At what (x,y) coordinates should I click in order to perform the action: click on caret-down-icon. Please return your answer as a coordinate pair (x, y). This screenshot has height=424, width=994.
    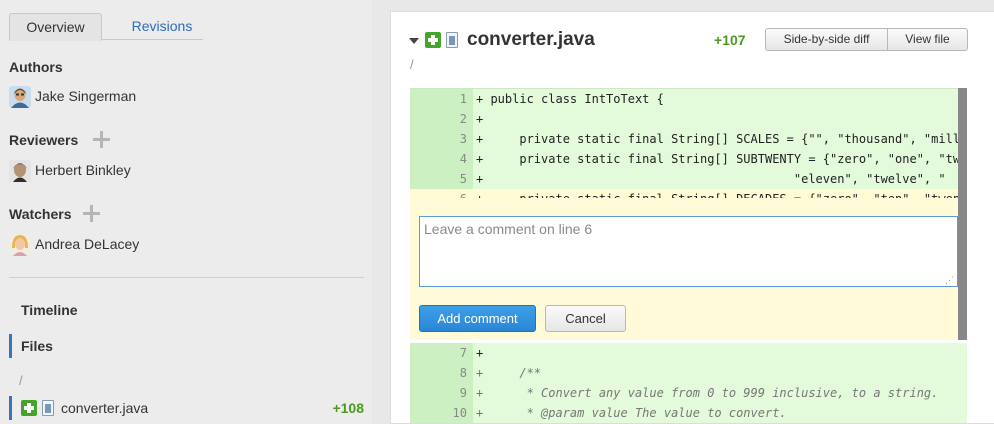
    Looking at the image, I should click on (414, 41).